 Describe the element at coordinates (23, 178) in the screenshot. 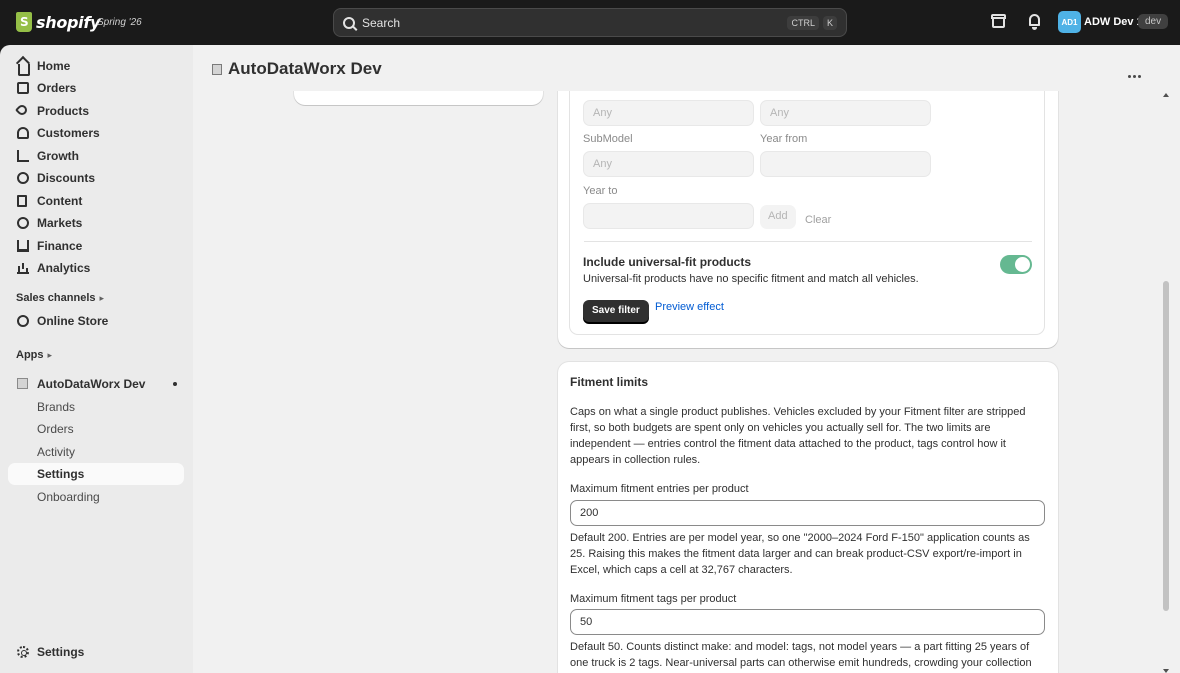

I see `discount-icon` at that location.